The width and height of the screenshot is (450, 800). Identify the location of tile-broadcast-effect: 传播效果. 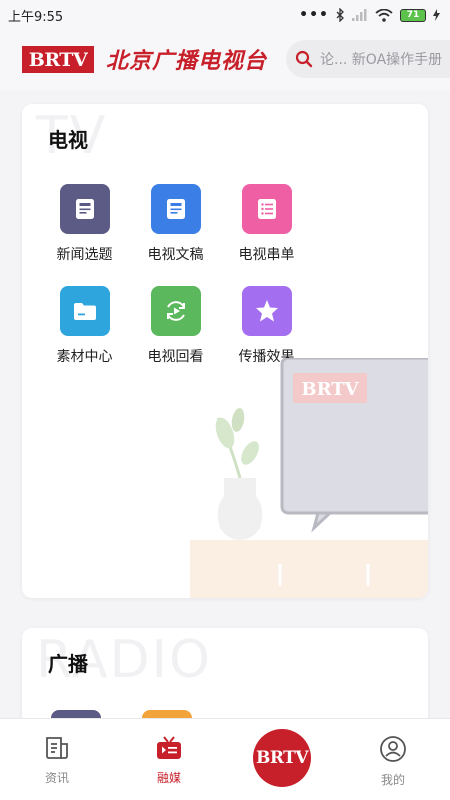
(266, 326).